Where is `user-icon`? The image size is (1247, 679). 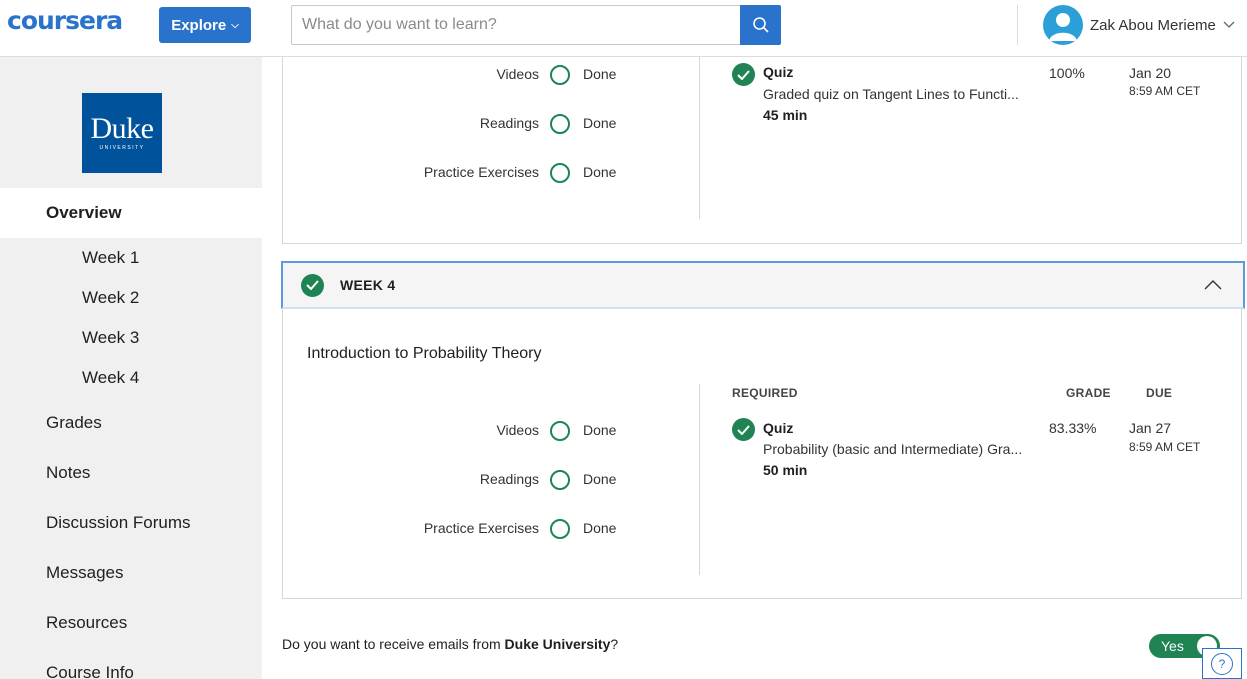 user-icon is located at coordinates (1063, 27).